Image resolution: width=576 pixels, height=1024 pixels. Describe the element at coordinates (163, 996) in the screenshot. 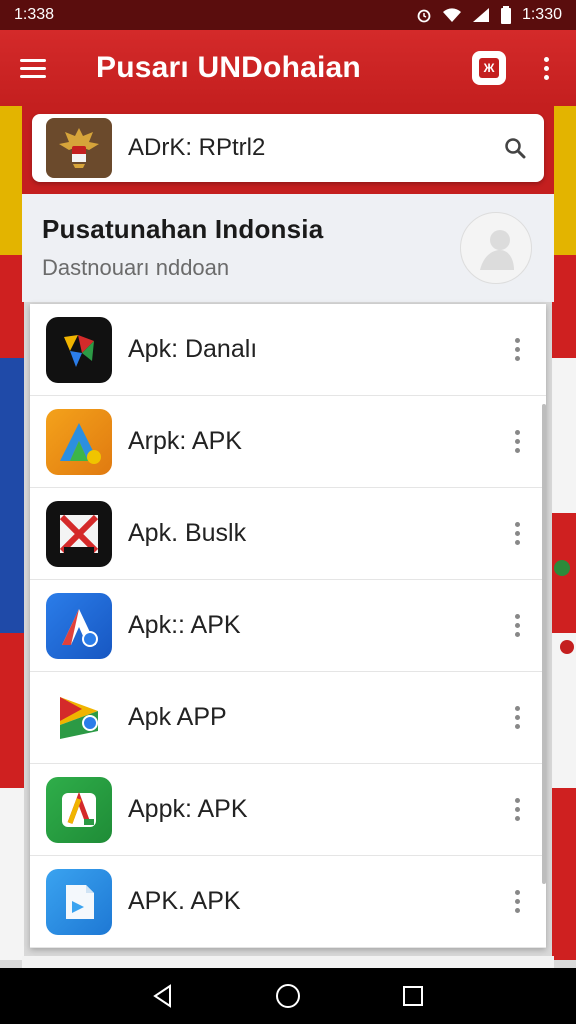

I see `back-icon` at that location.